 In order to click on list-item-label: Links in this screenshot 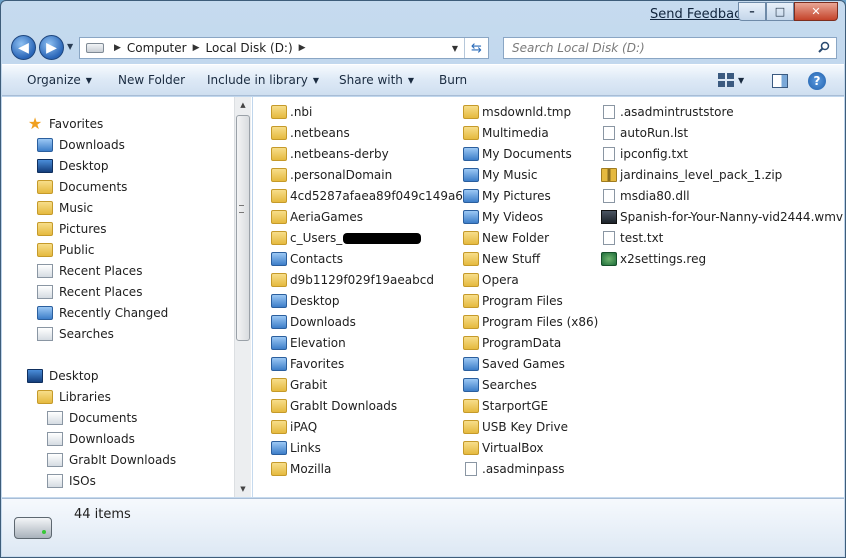, I will do `click(305, 448)`.